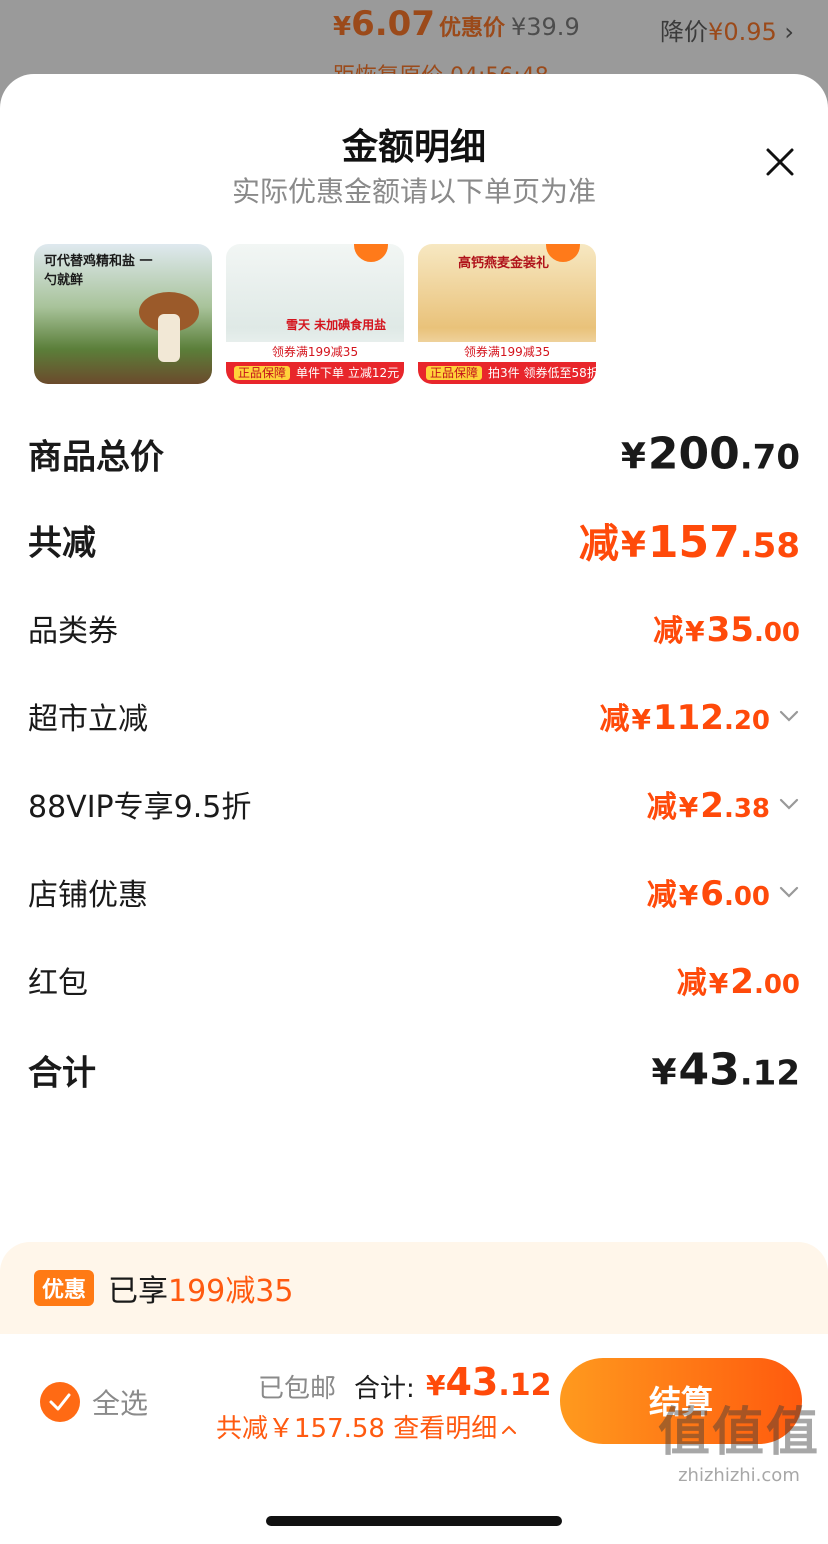 This screenshot has width=828, height=1544. I want to click on row-amount: 减¥2.38, so click(708, 804).